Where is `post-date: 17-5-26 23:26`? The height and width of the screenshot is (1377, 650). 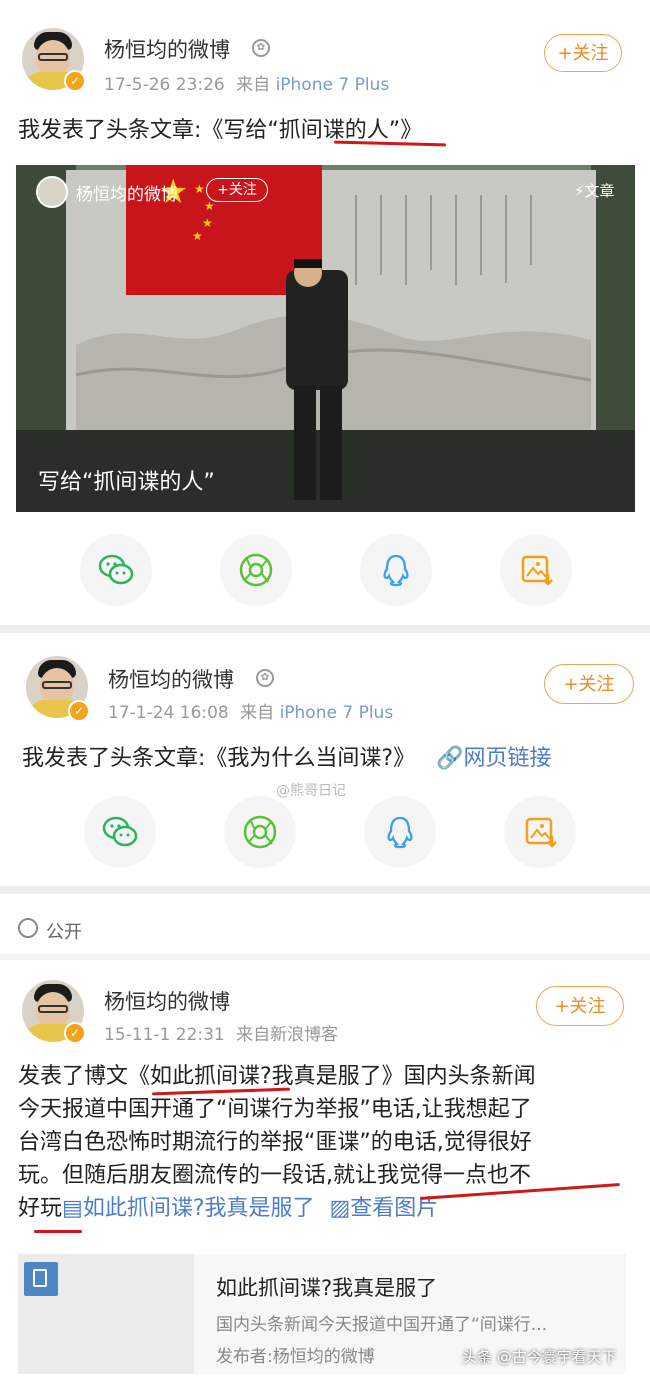 post-date: 17-5-26 23:26 is located at coordinates (164, 85).